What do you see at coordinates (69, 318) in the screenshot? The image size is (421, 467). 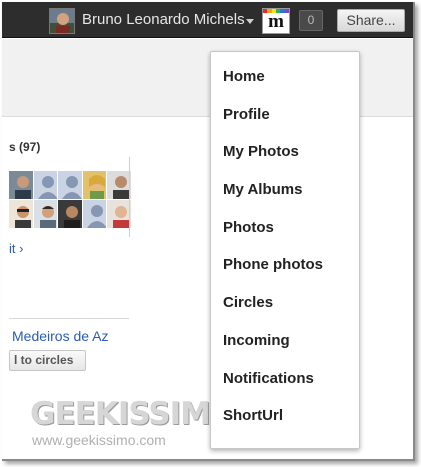 I see `divider` at bounding box center [69, 318].